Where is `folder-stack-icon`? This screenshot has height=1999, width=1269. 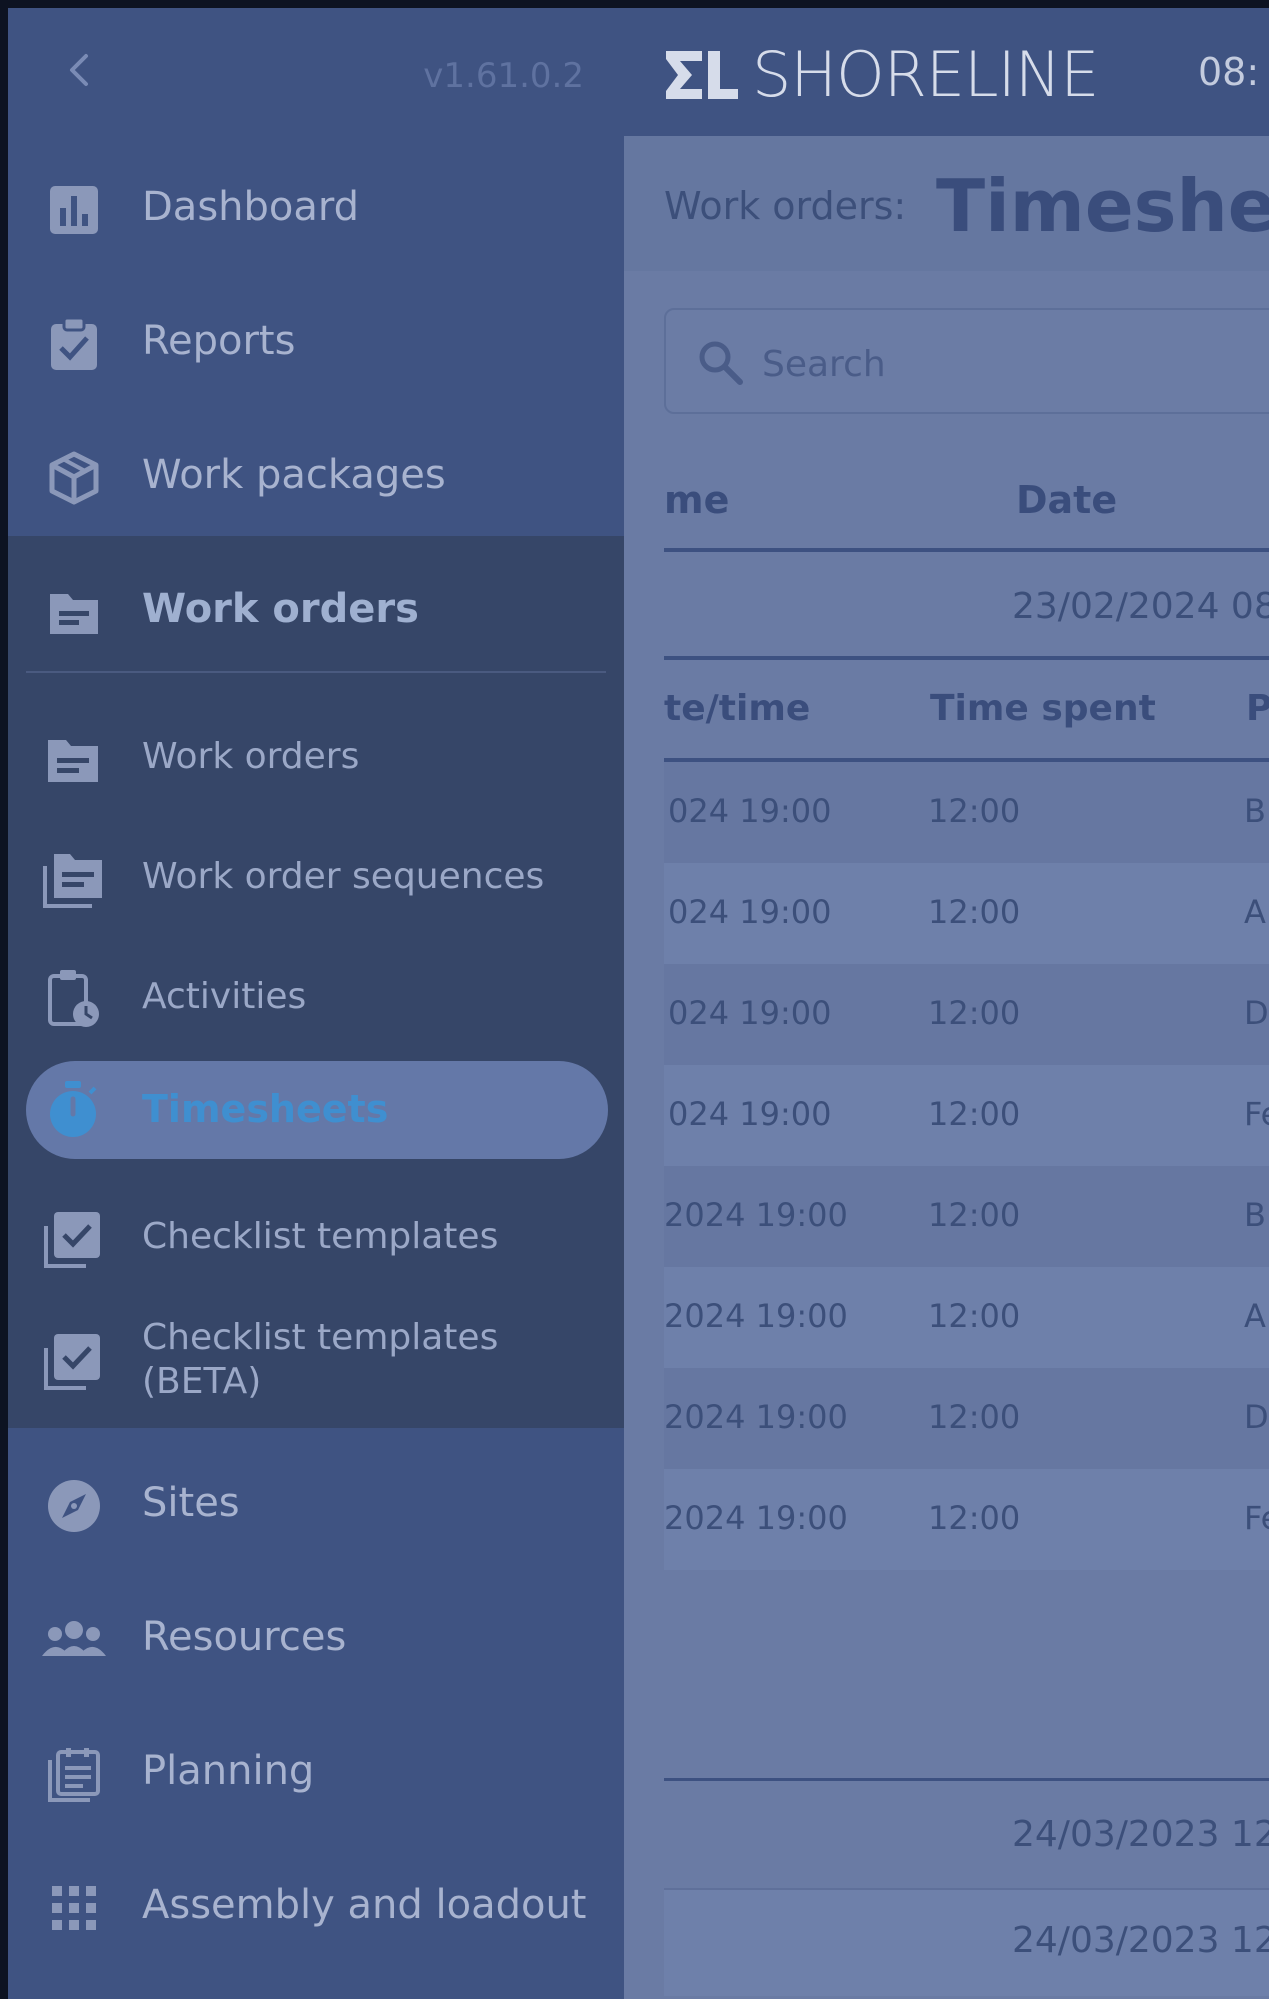
folder-stack-icon is located at coordinates (72, 881).